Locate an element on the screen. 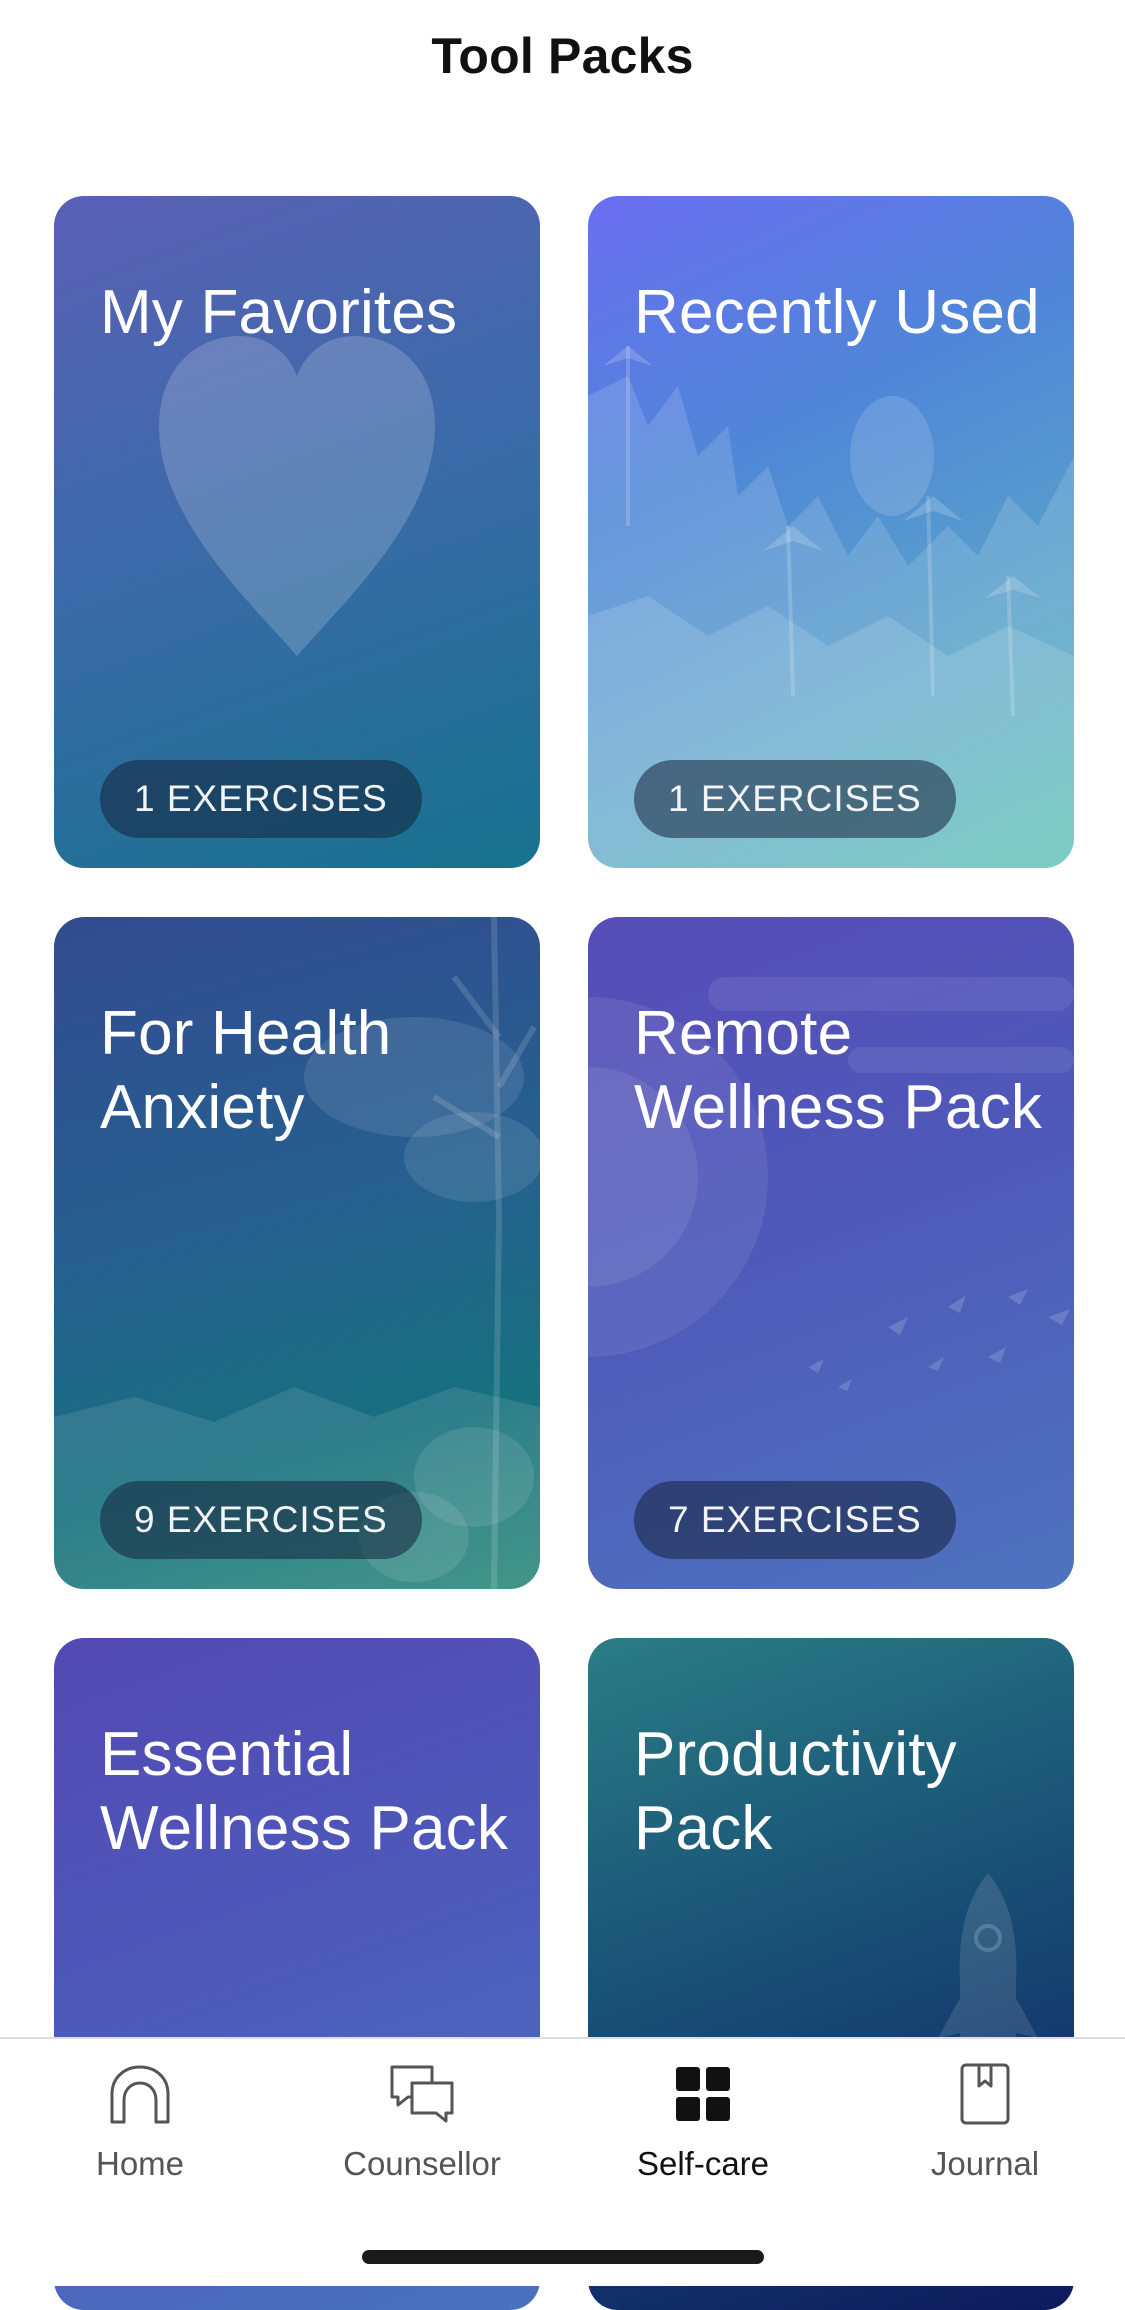 The image size is (1125, 2310). tab-home: Home is located at coordinates (140, 2129).